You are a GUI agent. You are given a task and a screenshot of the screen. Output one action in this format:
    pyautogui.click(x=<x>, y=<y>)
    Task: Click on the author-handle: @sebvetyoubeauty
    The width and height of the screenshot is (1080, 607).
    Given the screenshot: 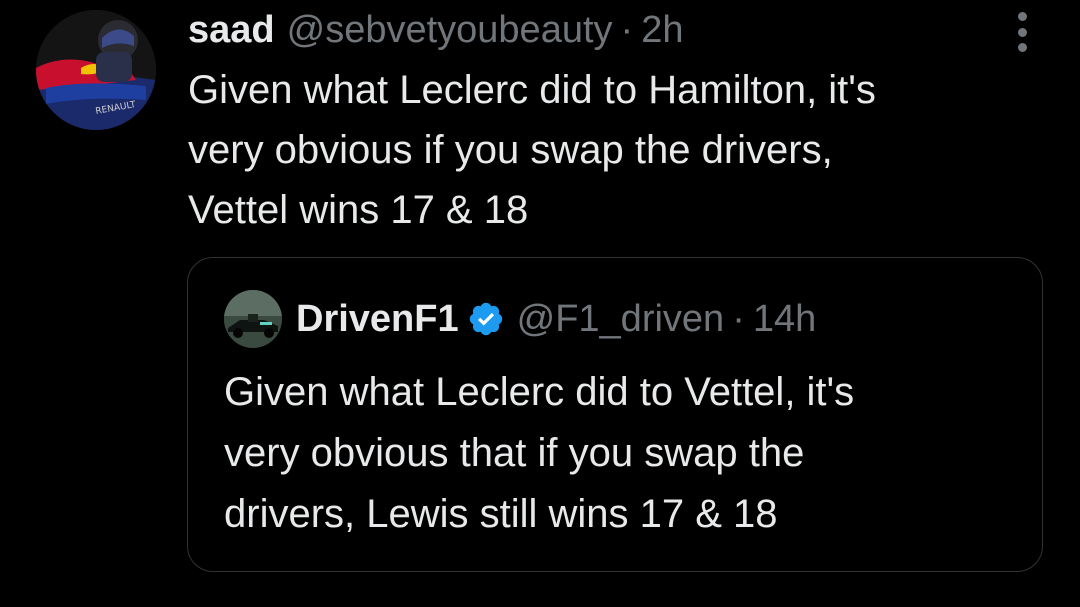 What is the action you would take?
    pyautogui.click(x=450, y=30)
    